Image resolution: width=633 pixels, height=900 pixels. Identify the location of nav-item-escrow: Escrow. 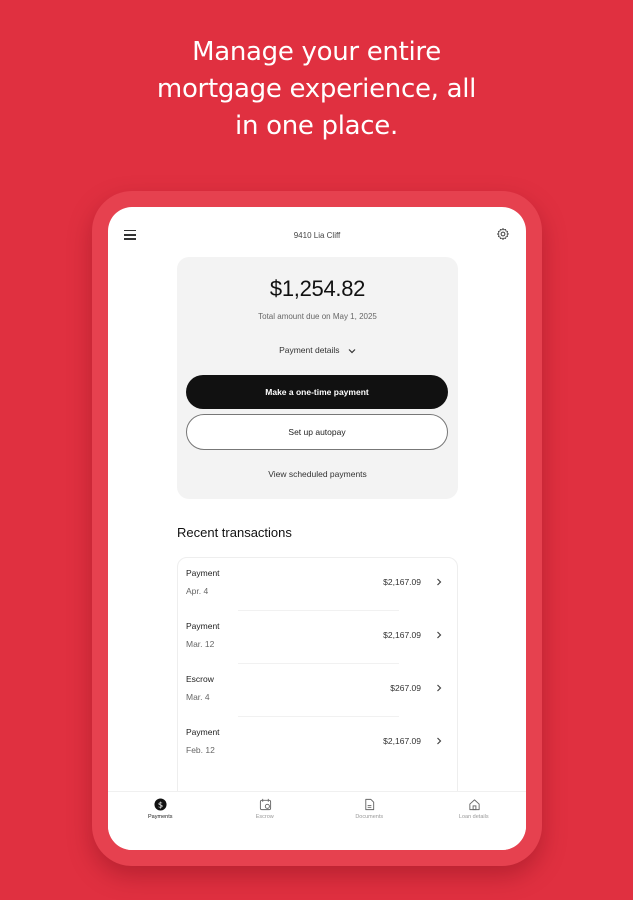
(265, 821).